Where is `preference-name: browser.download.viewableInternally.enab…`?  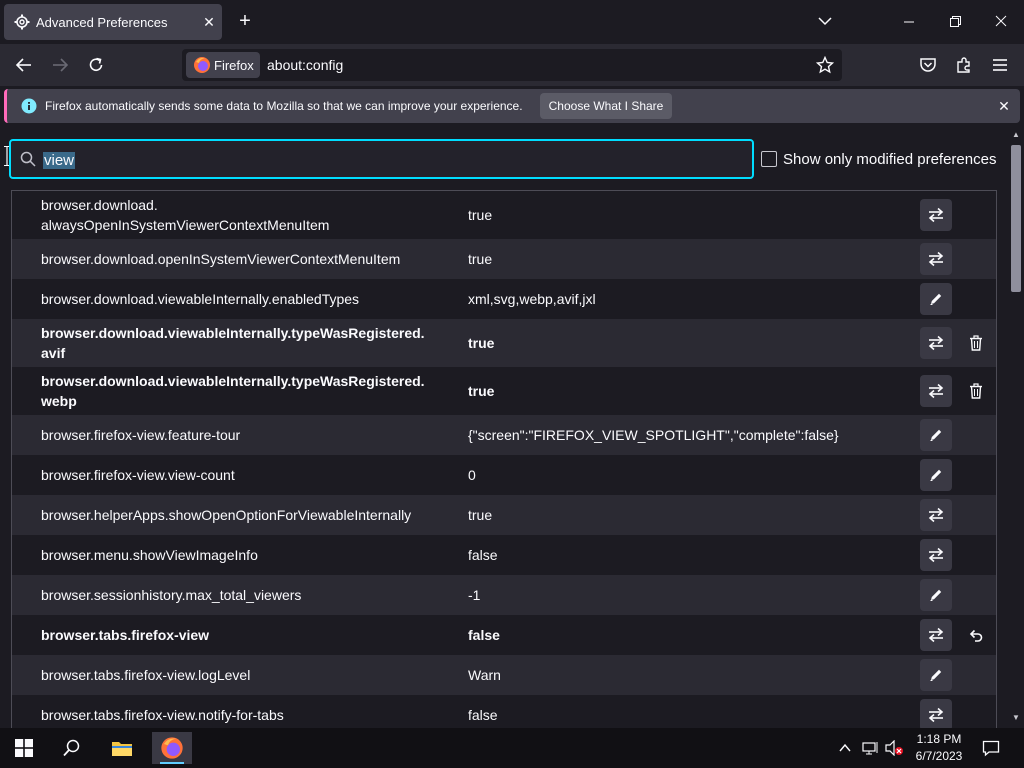 preference-name: browser.download.viewableInternally.enab… is located at coordinates (200, 299).